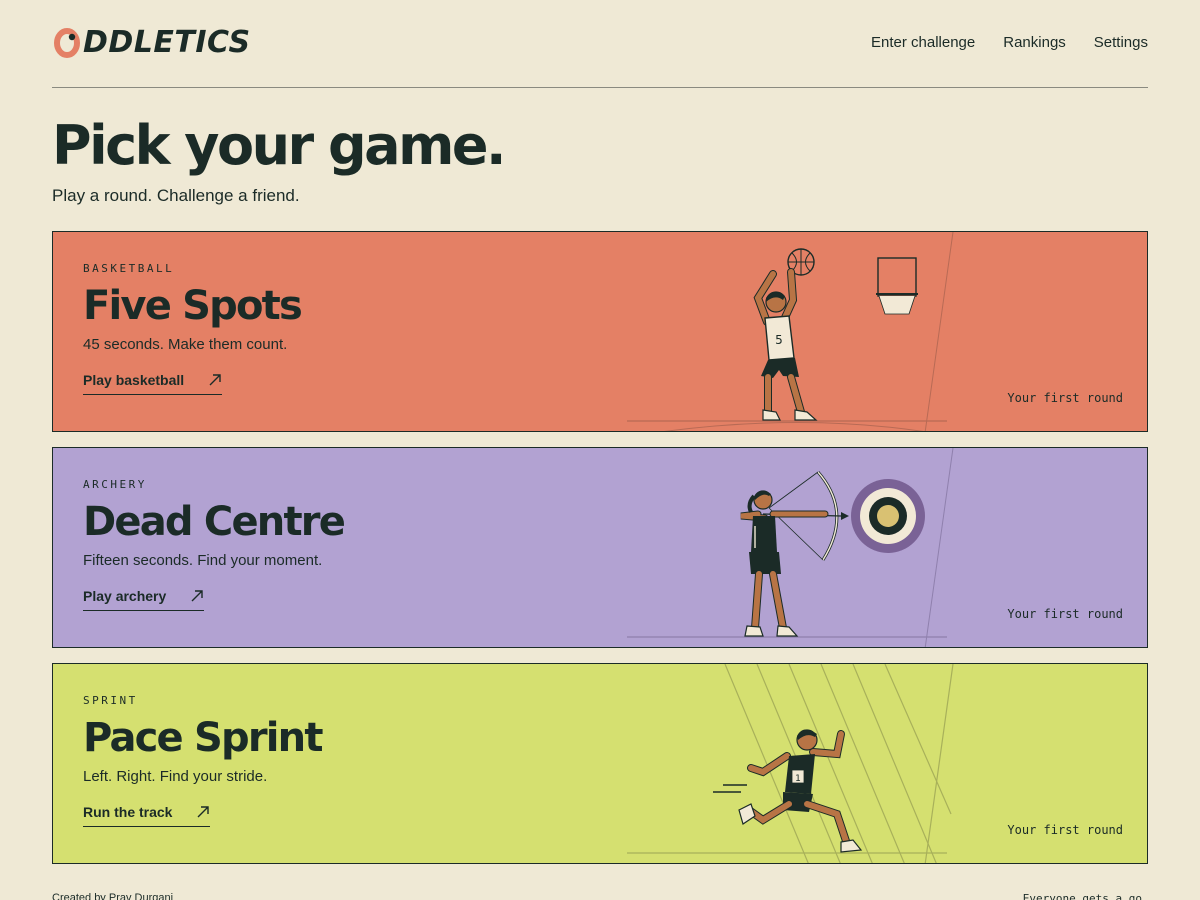  What do you see at coordinates (790, 763) in the screenshot?
I see `sprinter-illustration: 1` at bounding box center [790, 763].